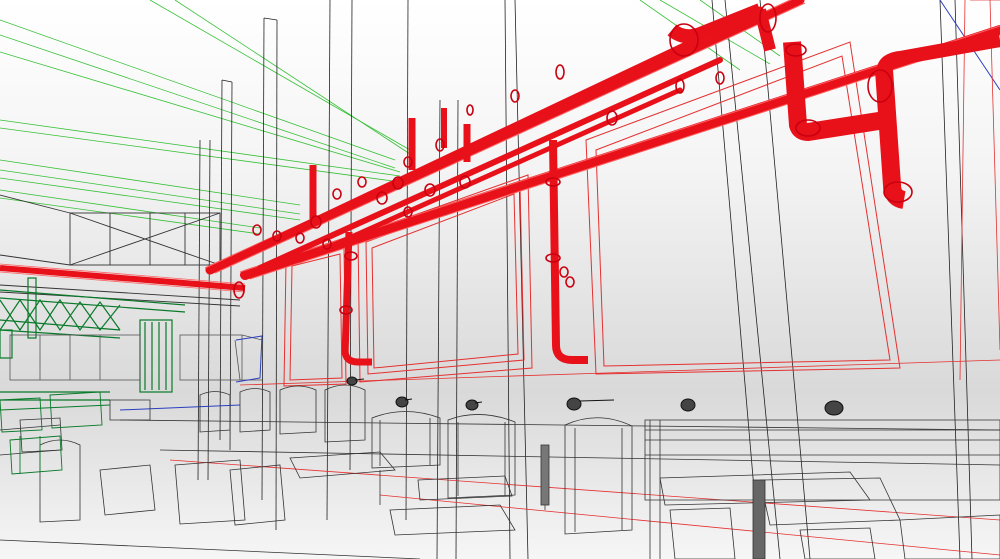 This screenshot has height=559, width=1000. What do you see at coordinates (136, 357) in the screenshot?
I see `left-window-frames` at bounding box center [136, 357].